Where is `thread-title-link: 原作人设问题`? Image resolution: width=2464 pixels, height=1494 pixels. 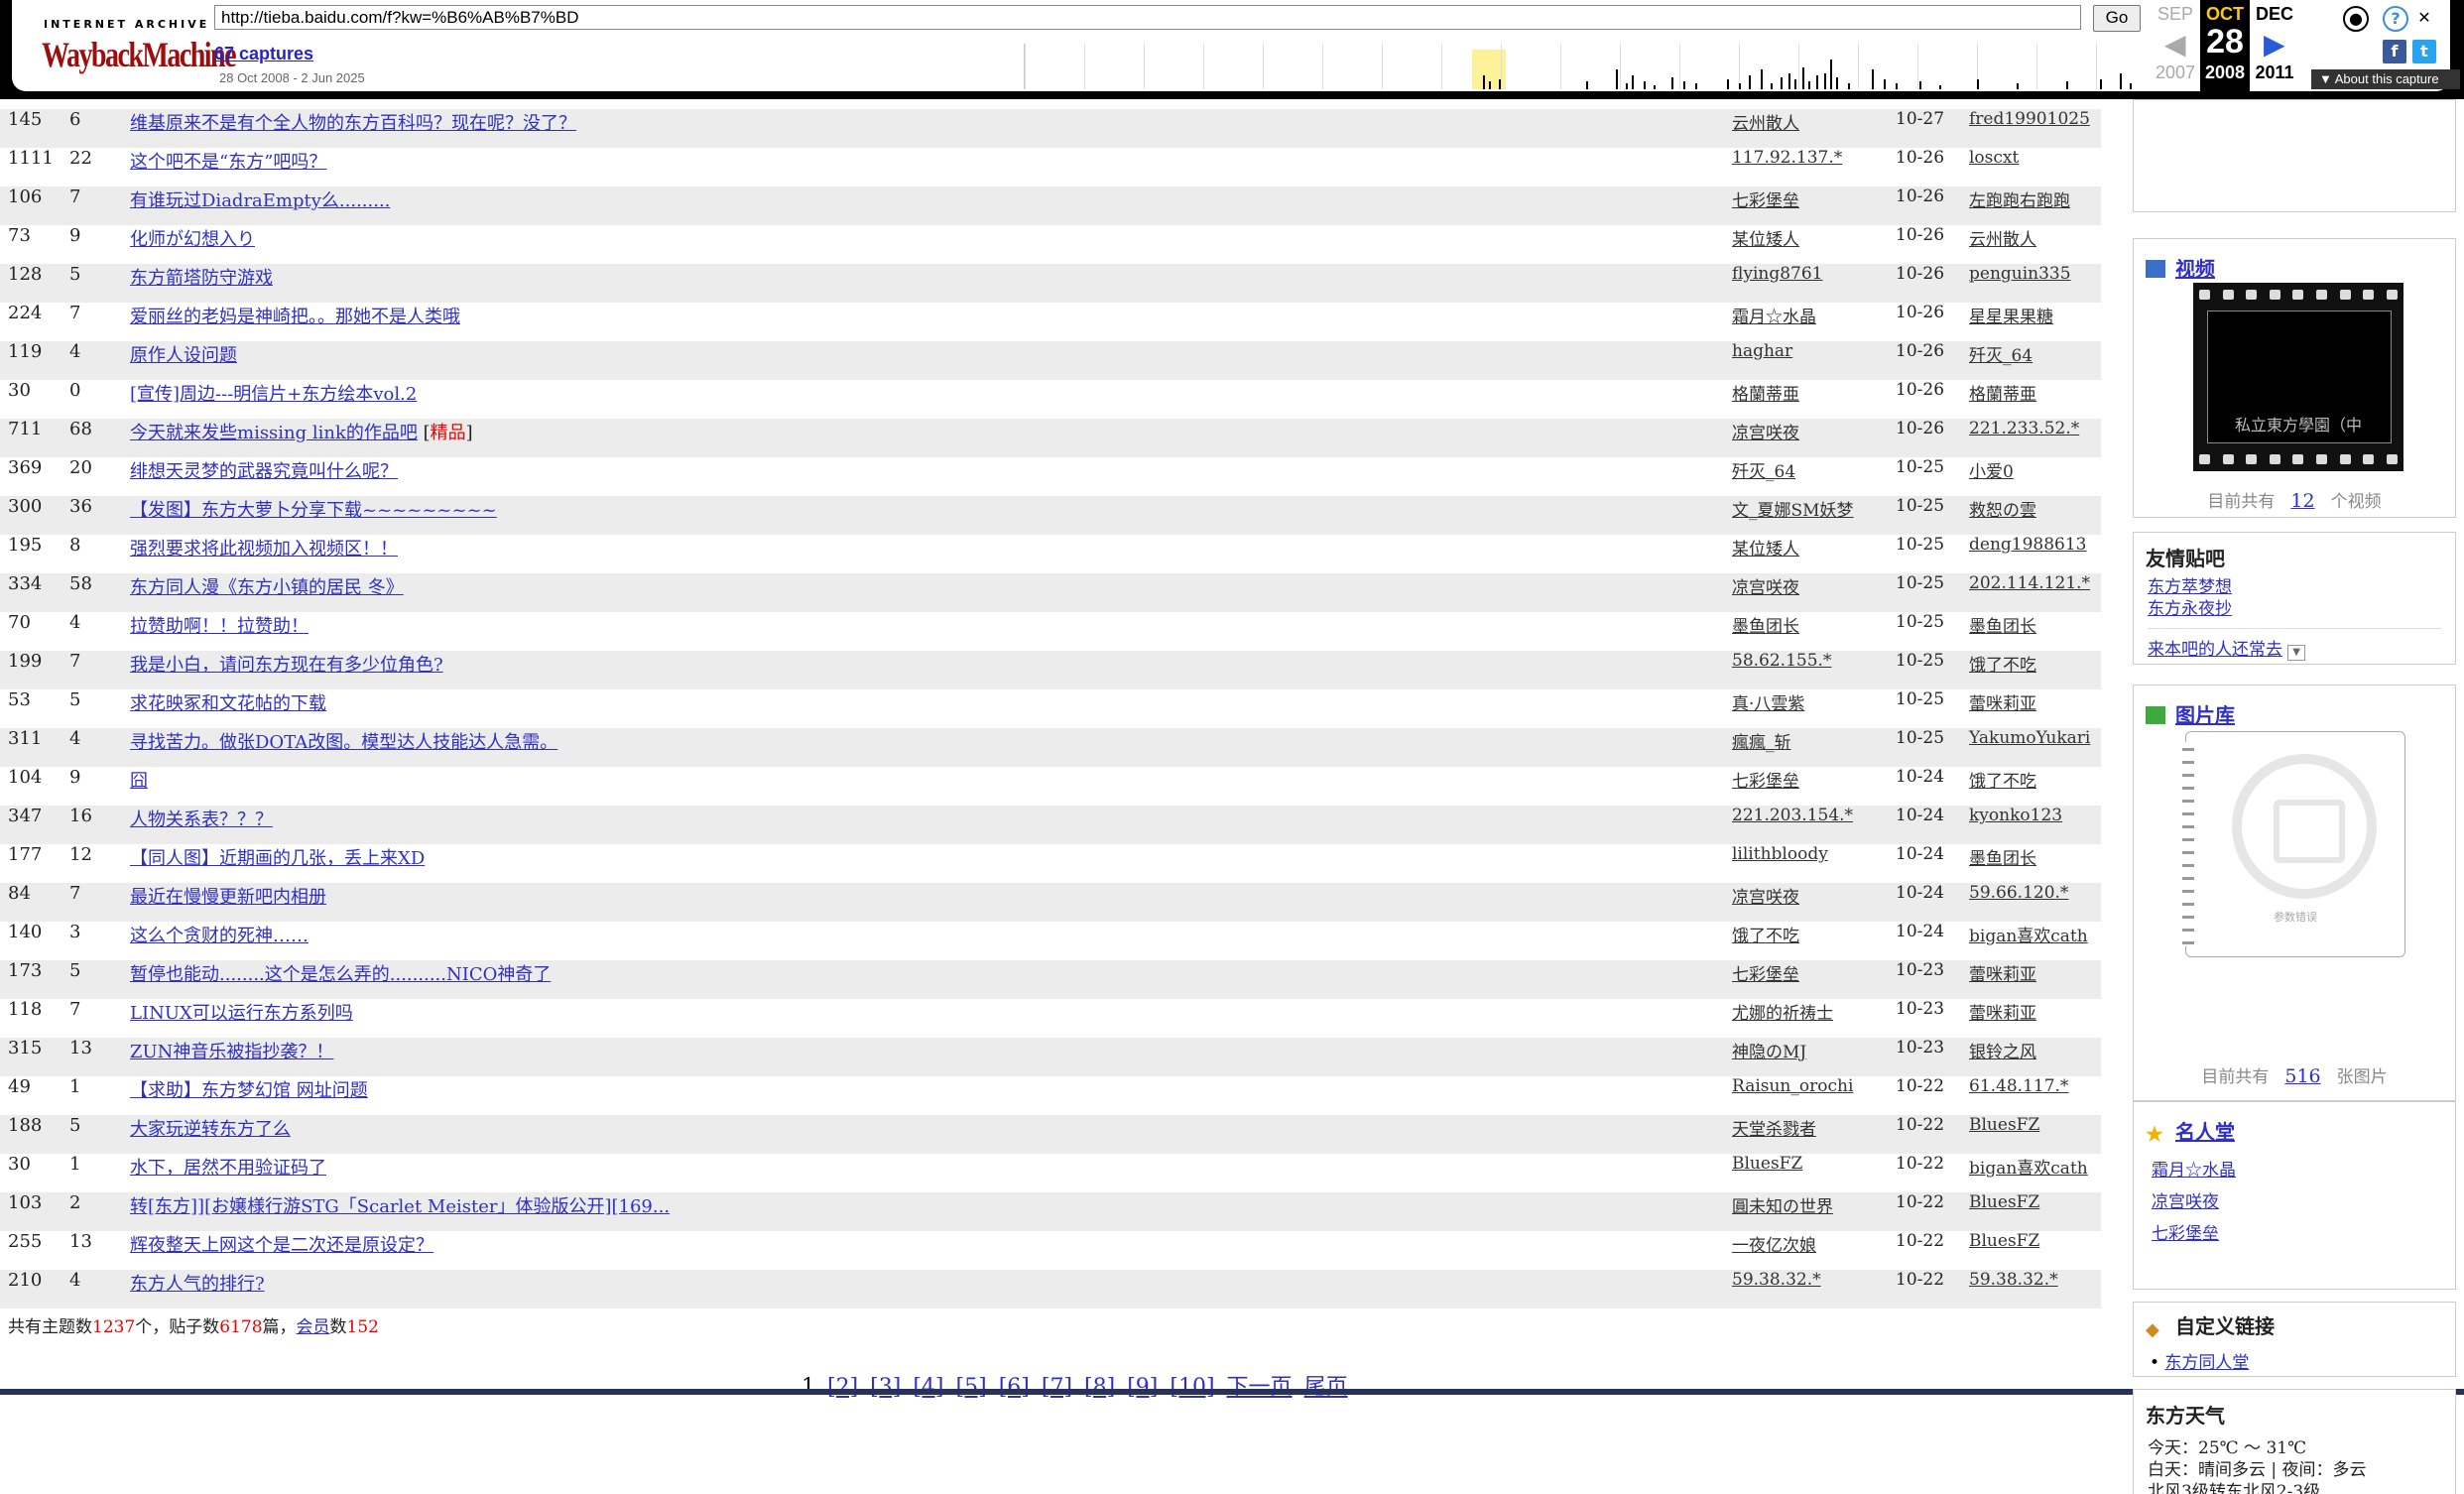 thread-title-link: 原作人设问题 is located at coordinates (184, 356).